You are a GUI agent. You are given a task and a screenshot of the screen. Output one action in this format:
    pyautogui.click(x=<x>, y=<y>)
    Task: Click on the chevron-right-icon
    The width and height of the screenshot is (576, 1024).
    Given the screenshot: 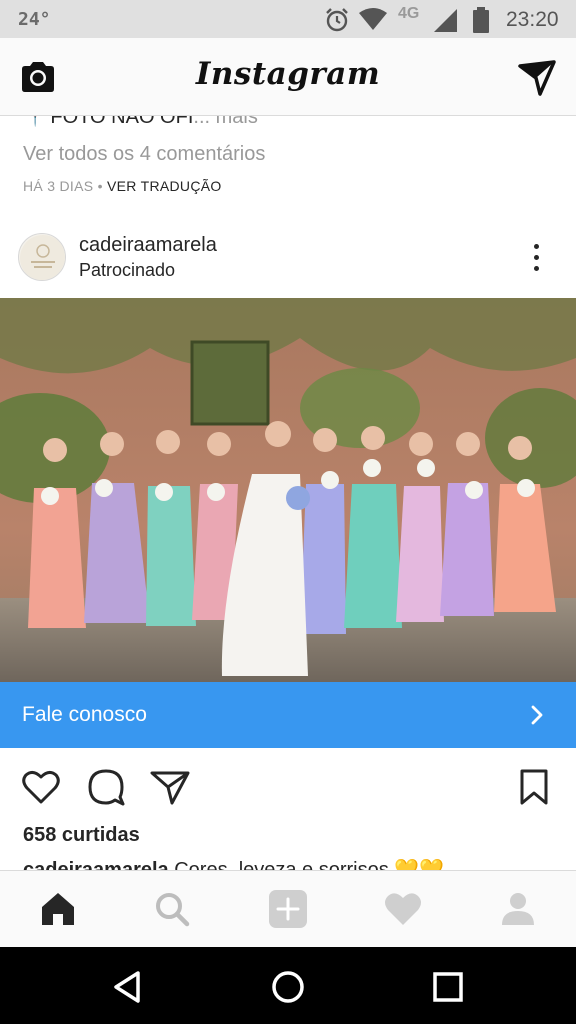 What is the action you would take?
    pyautogui.click(x=537, y=715)
    